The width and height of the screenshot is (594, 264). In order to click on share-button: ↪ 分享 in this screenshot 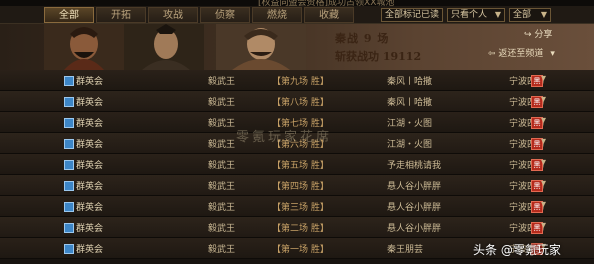, I will do `click(538, 33)`.